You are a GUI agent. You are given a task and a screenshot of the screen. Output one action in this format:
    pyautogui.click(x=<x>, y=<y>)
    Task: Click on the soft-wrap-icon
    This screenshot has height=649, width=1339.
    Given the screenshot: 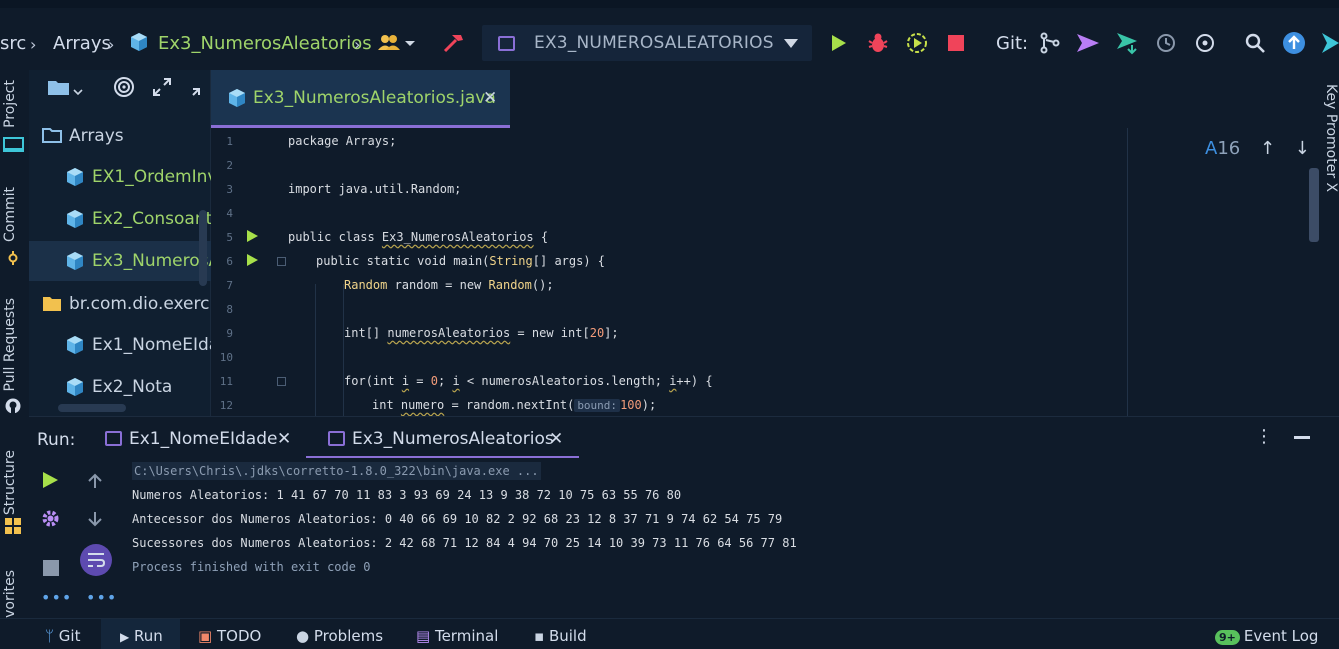 What is the action you would take?
    pyautogui.click(x=96, y=560)
    